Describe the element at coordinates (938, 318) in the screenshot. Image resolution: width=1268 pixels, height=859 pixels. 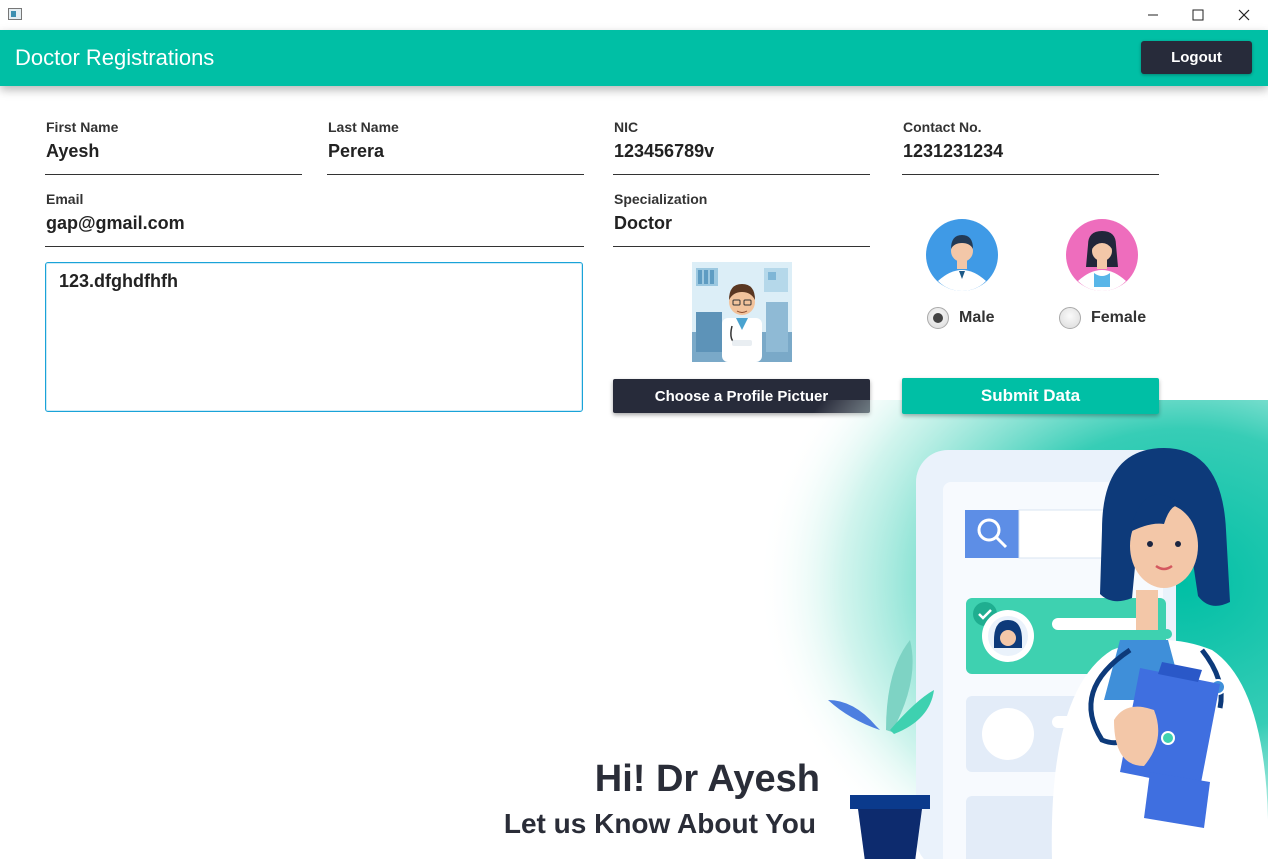
I see `male-radio-button` at that location.